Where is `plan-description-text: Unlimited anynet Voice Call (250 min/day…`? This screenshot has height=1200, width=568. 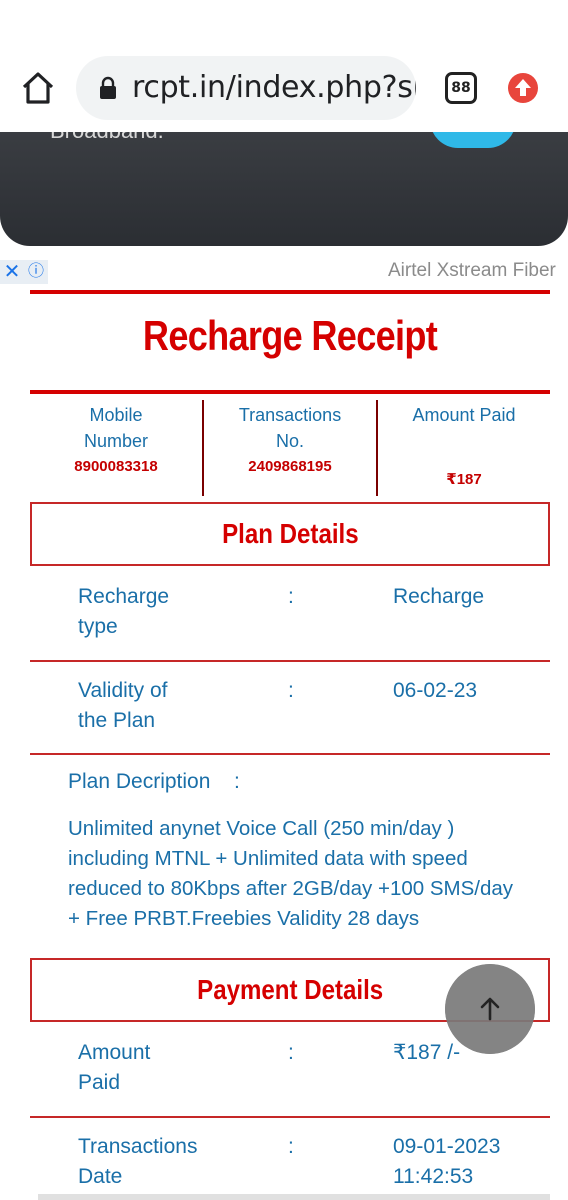
plan-description-text: Unlimited anynet Voice Call (250 min/day… is located at coordinates (291, 873).